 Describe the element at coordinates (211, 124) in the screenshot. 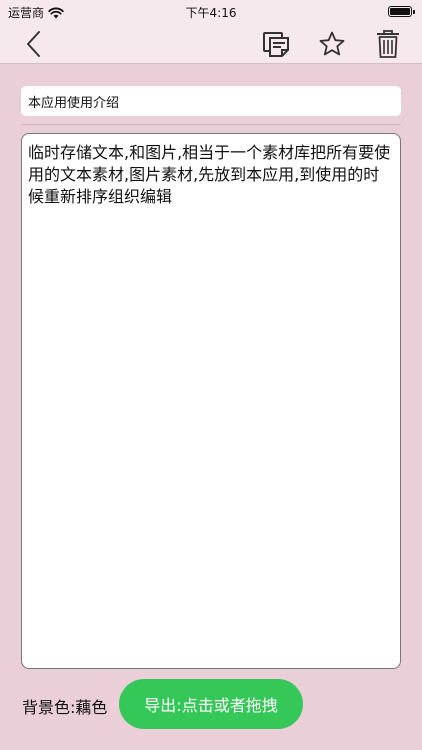

I see `divider` at that location.